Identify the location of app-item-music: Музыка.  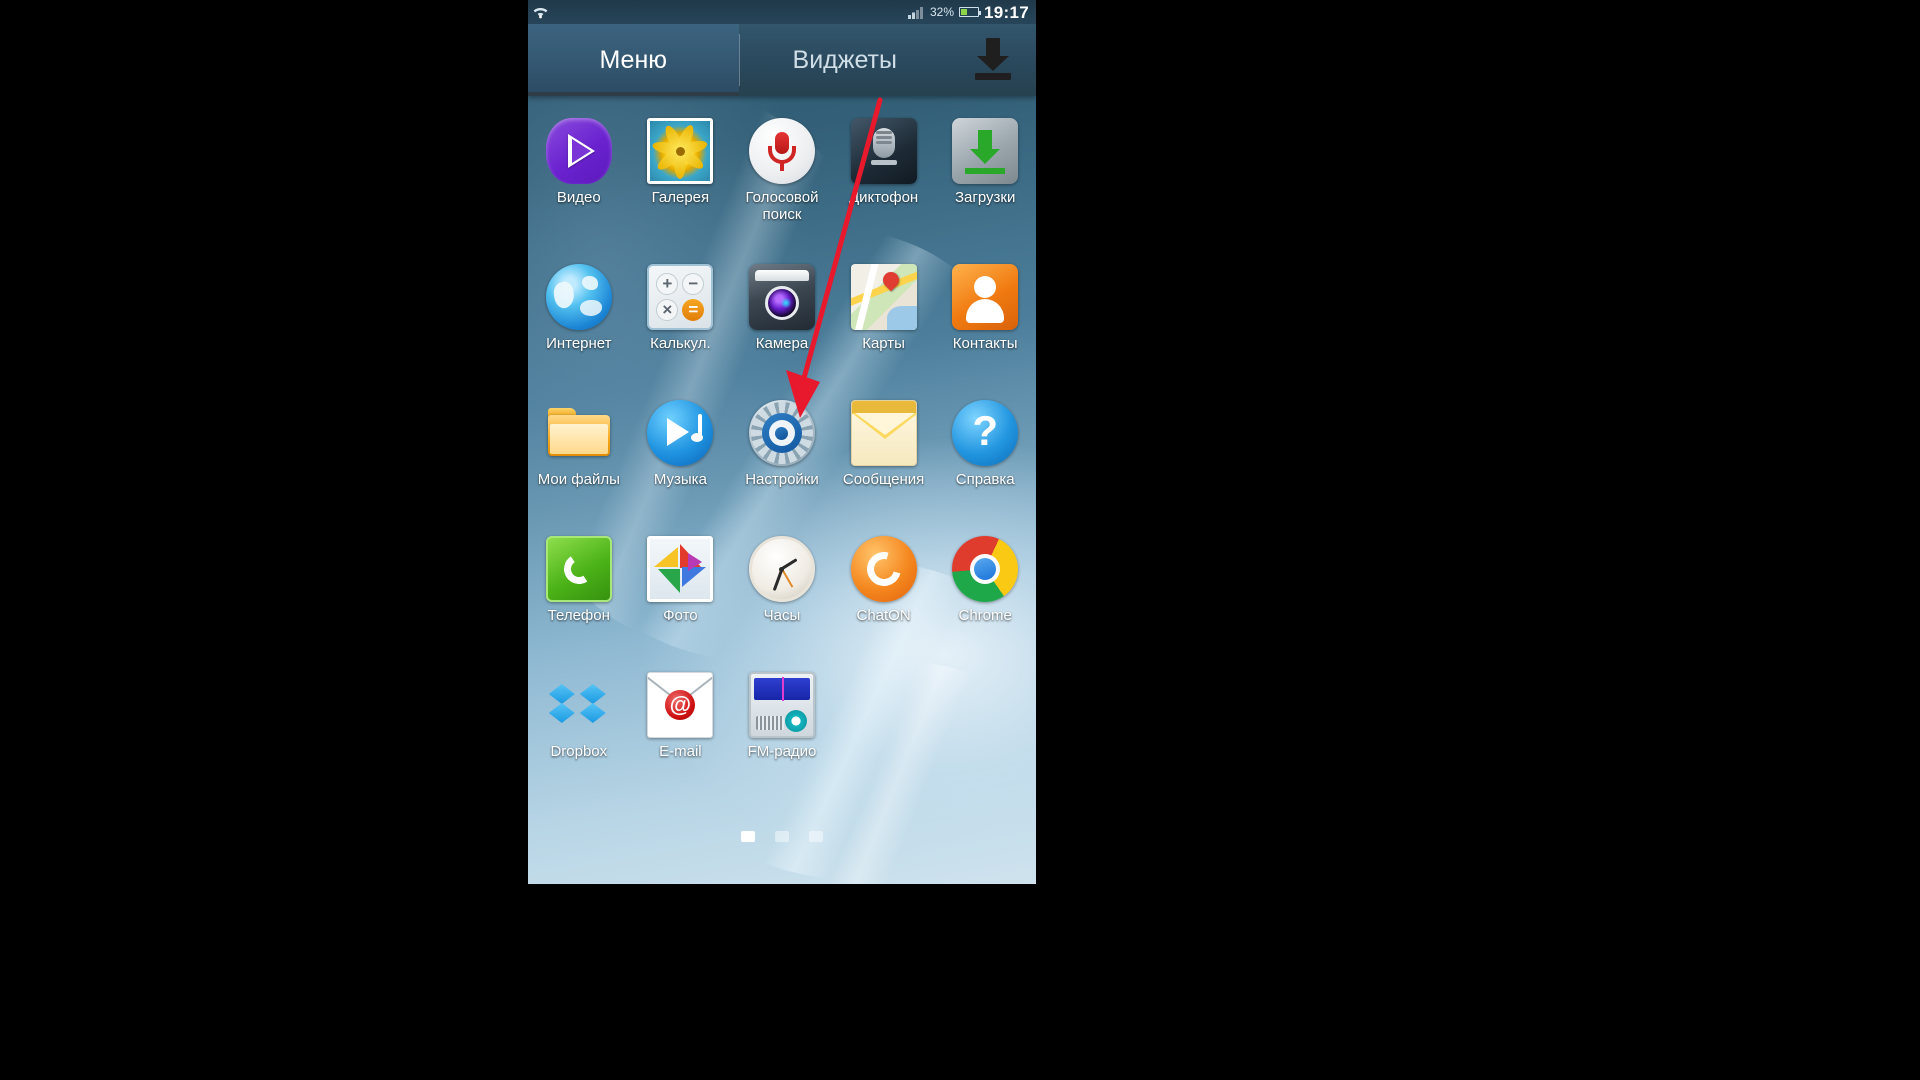
(681, 444).